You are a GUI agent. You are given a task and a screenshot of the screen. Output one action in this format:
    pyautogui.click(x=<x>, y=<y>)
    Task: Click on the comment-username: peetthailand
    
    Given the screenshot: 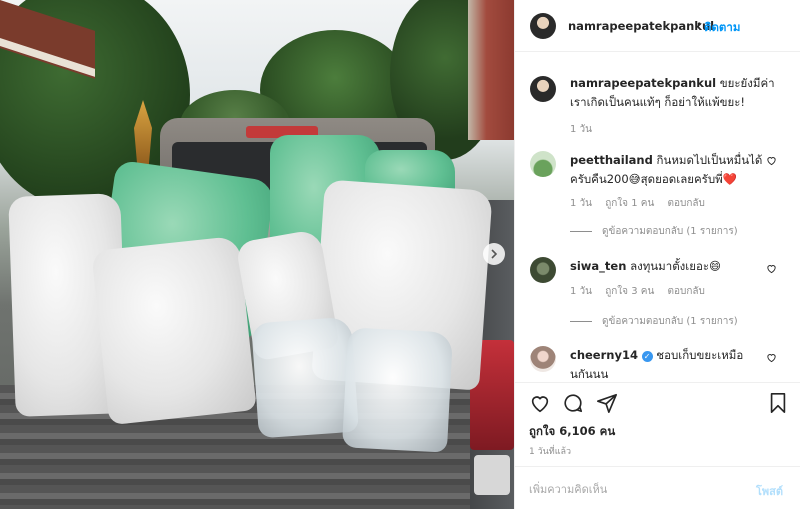 What is the action you would take?
    pyautogui.click(x=611, y=160)
    